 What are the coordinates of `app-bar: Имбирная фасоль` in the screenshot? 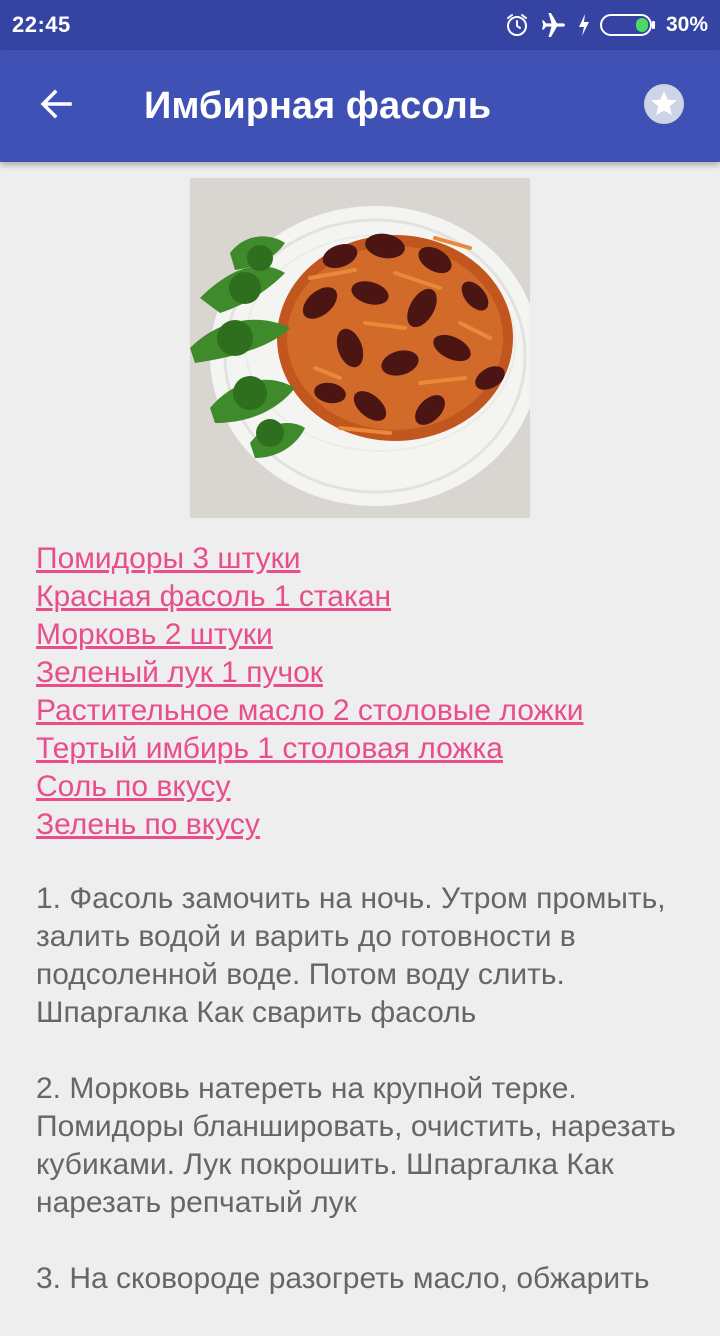 It's located at (360, 106).